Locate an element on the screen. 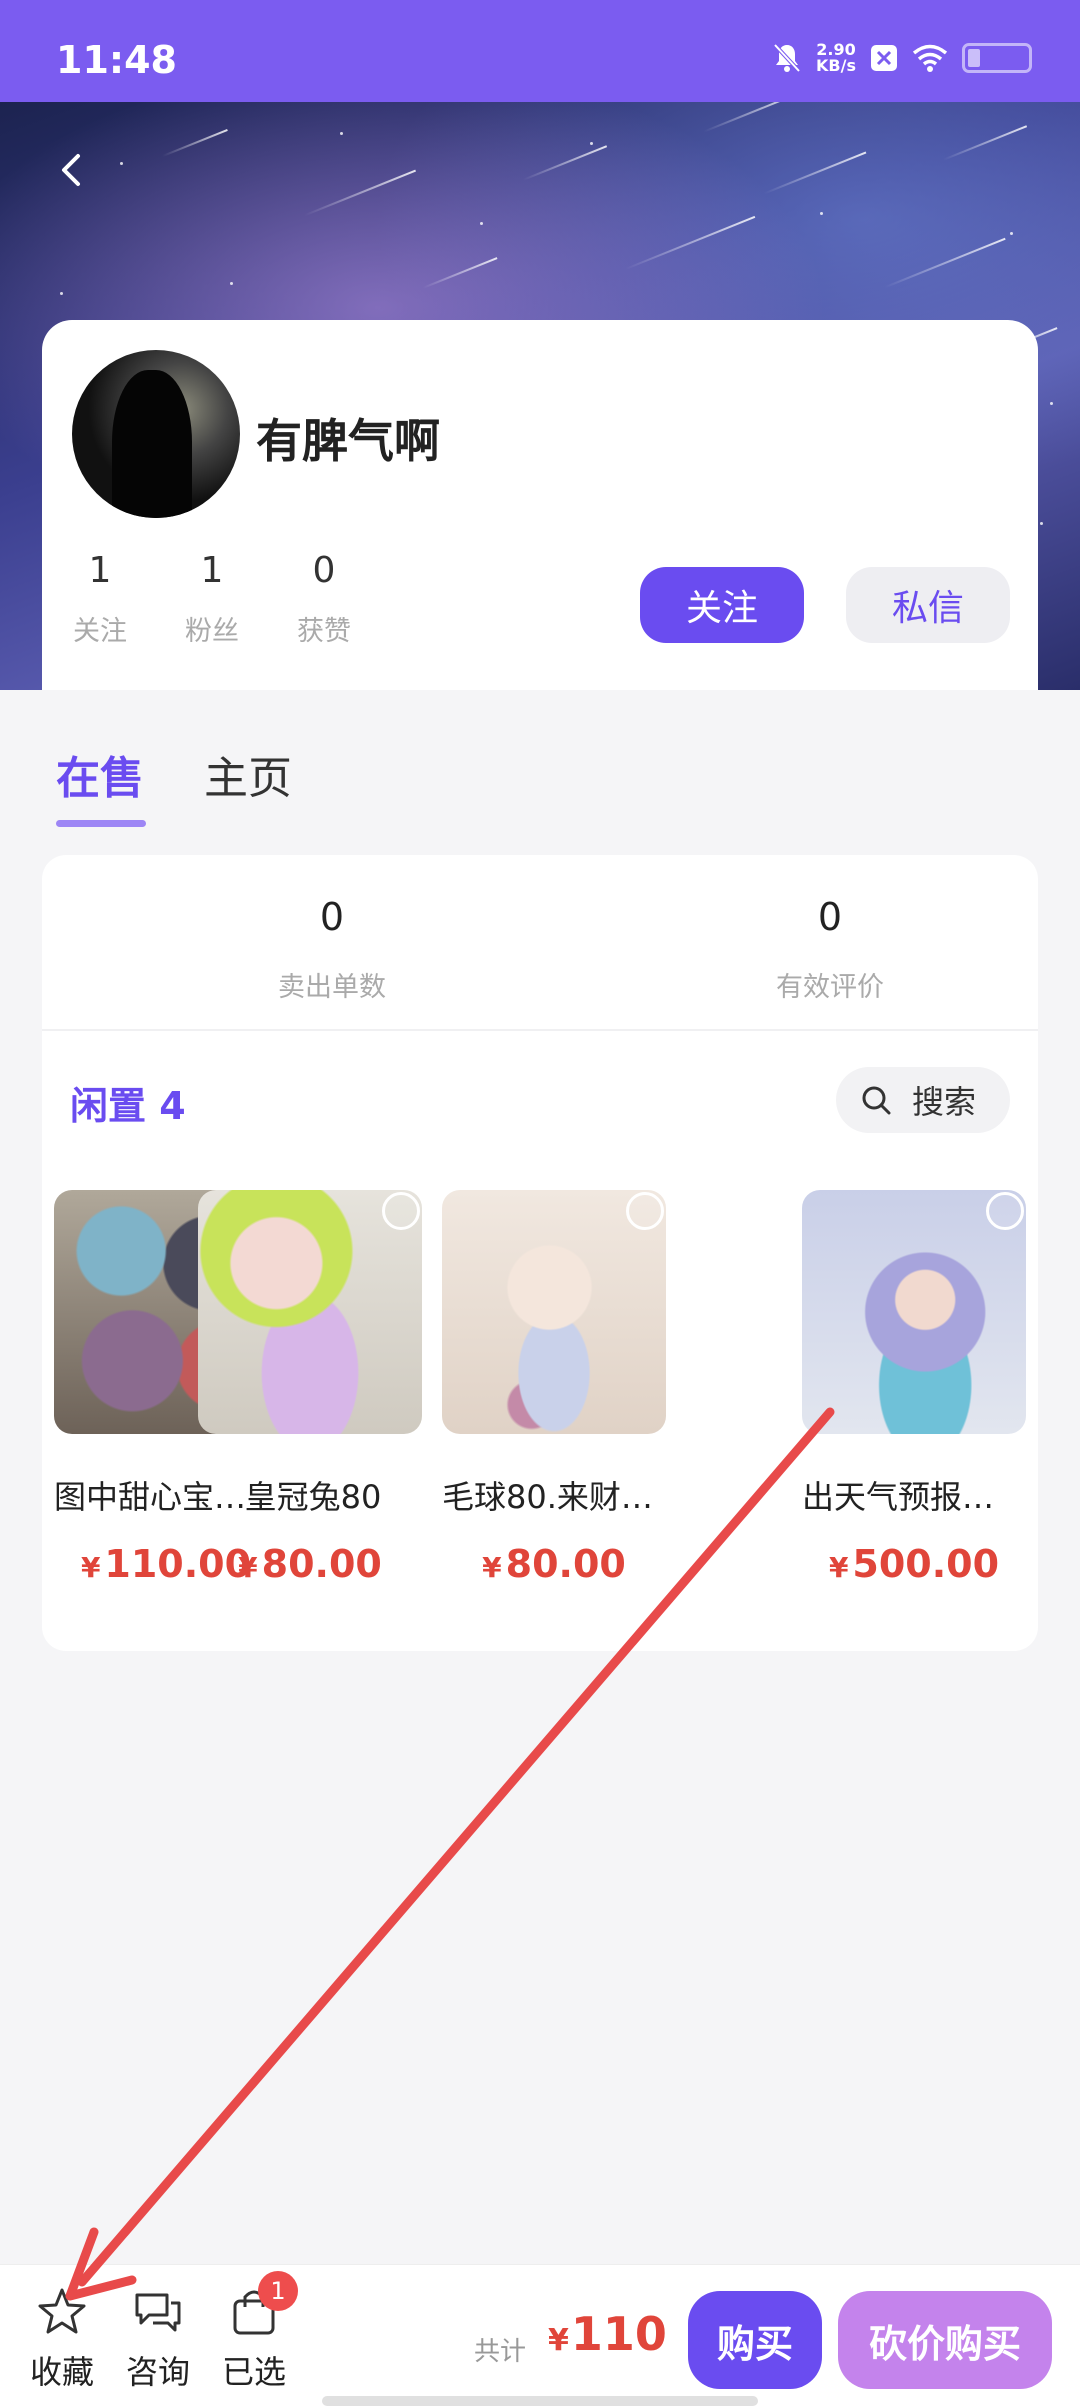 This screenshot has height=2408, width=1080. stat-followers-label: 粉丝 is located at coordinates (212, 631).